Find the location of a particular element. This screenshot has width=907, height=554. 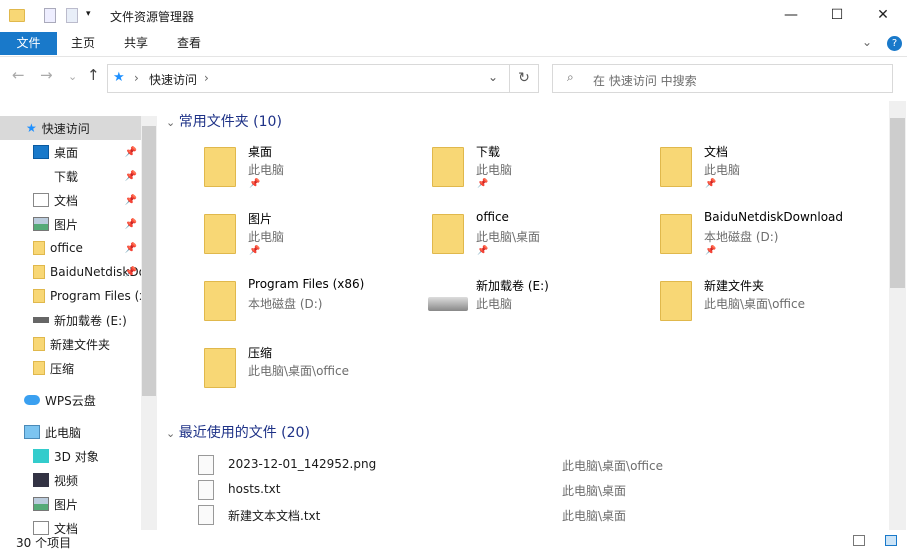

frequent-folder-tile: 桌面 此电脑 📌 is located at coordinates (310, 173).